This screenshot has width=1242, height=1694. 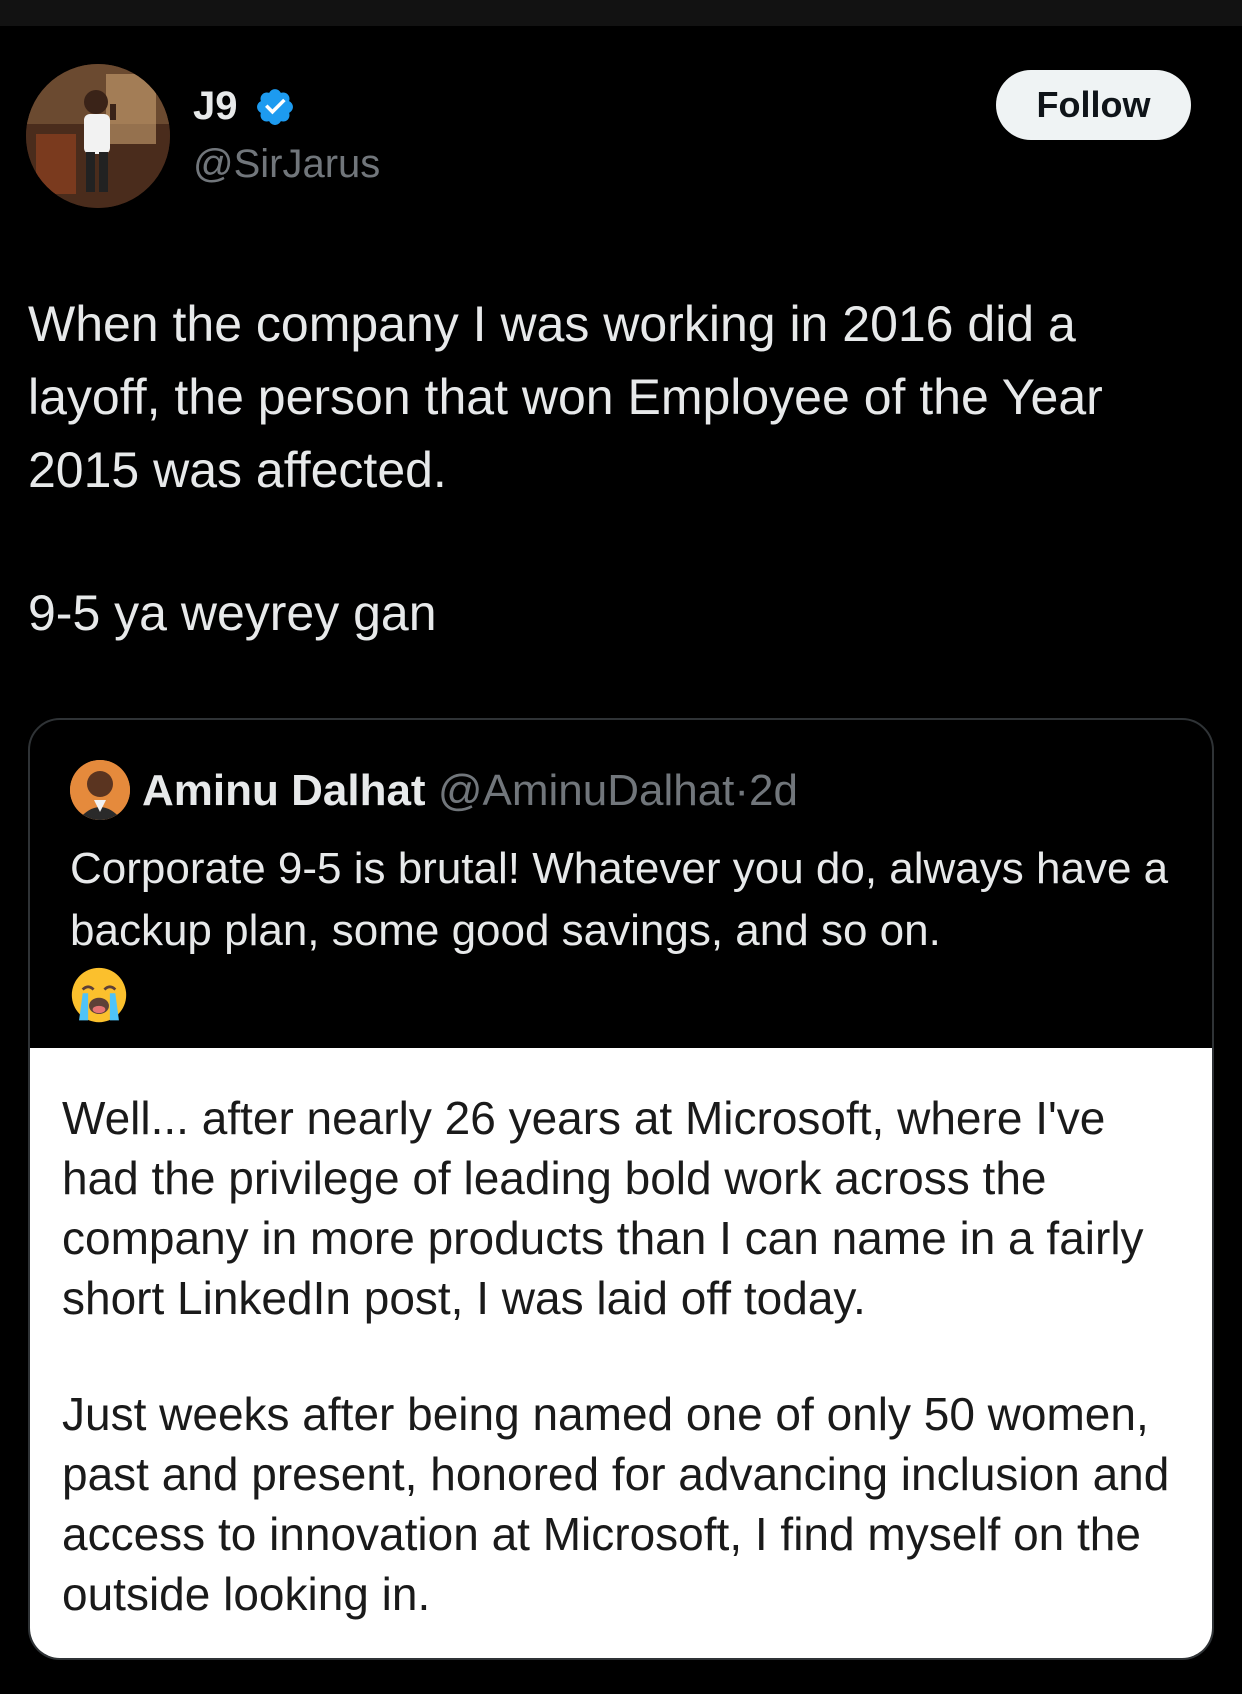 What do you see at coordinates (284, 790) in the screenshot?
I see `quoted-author-name: Aminu Dalhat` at bounding box center [284, 790].